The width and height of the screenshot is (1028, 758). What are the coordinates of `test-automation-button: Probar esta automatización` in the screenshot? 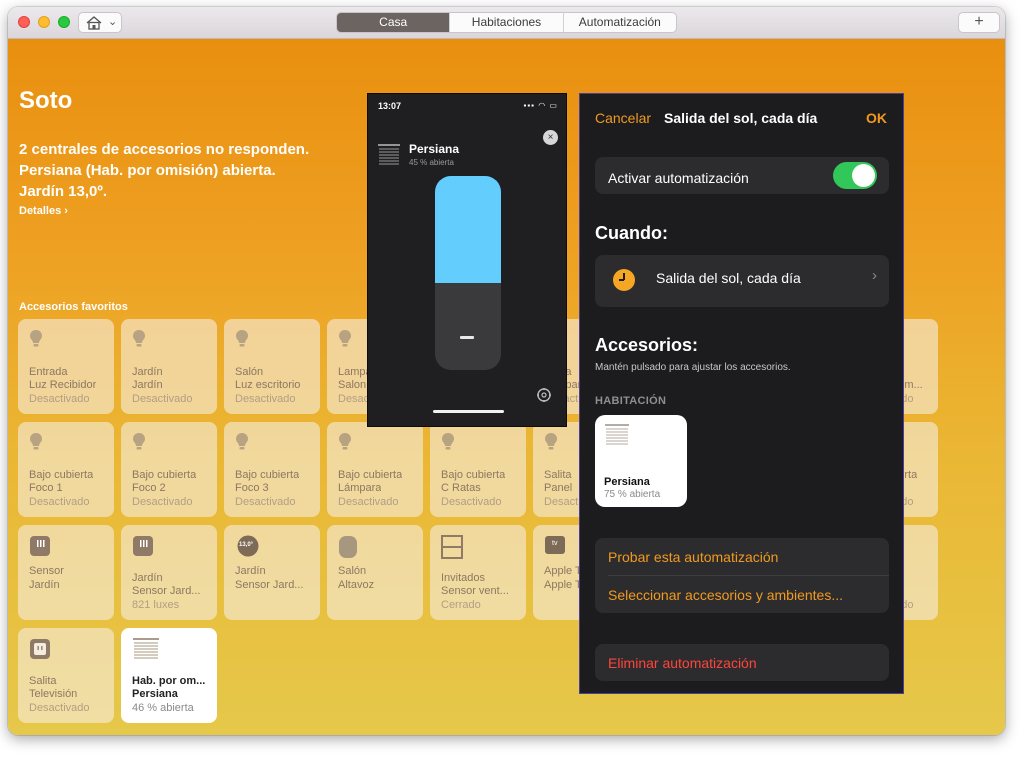 It's located at (693, 557).